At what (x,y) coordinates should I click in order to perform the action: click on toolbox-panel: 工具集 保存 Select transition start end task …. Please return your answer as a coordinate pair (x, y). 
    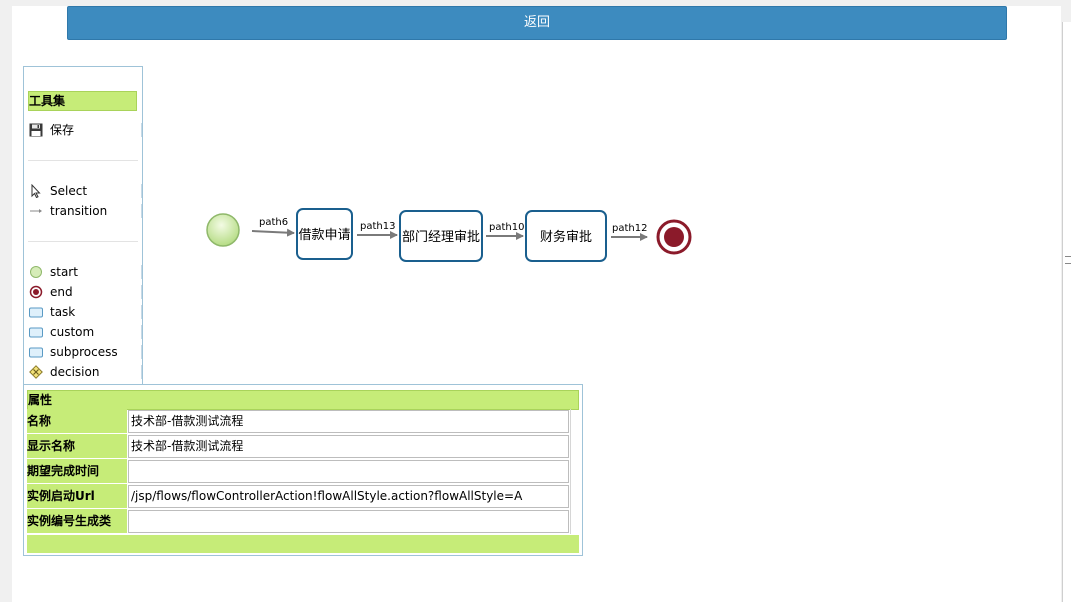
    Looking at the image, I should click on (83, 231).